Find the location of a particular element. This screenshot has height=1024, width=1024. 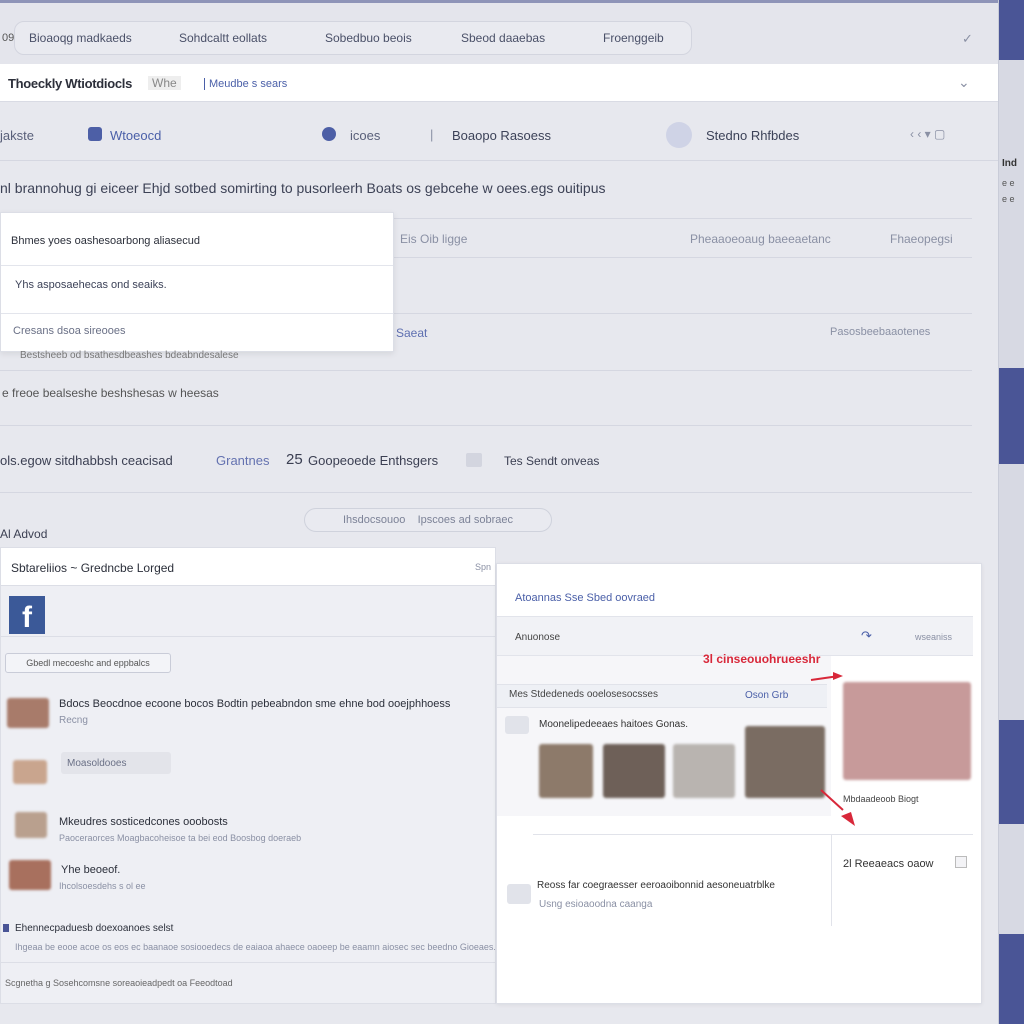

header-subtitle: Meudbe s sears is located at coordinates (245, 84).